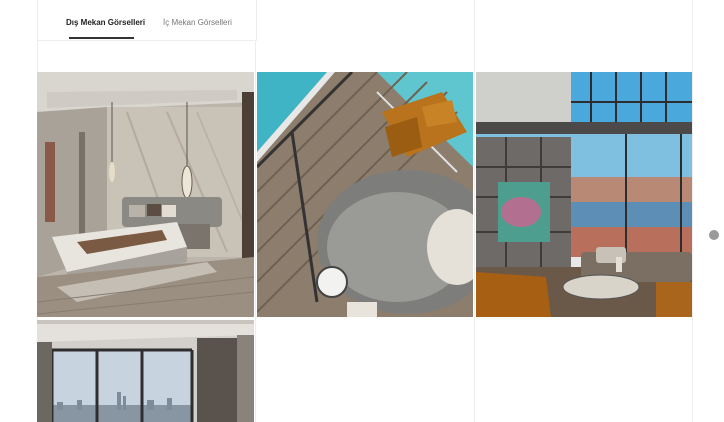 Image resolution: width=724 pixels, height=422 pixels. Describe the element at coordinates (101, 38) in the screenshot. I see `active-tab-indicator` at that location.